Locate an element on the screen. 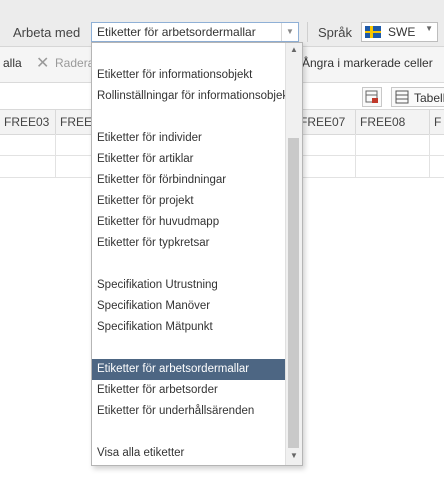 The image size is (444, 479). sweden-flag-icon is located at coordinates (373, 32).